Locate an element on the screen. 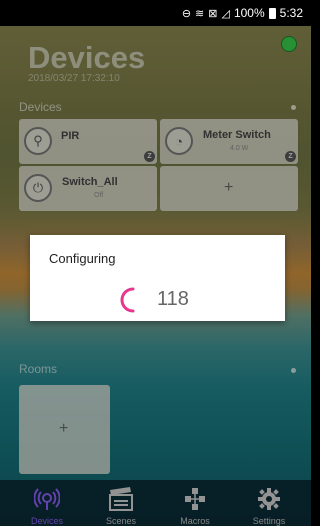  clock: 5:32 is located at coordinates (291, 13).